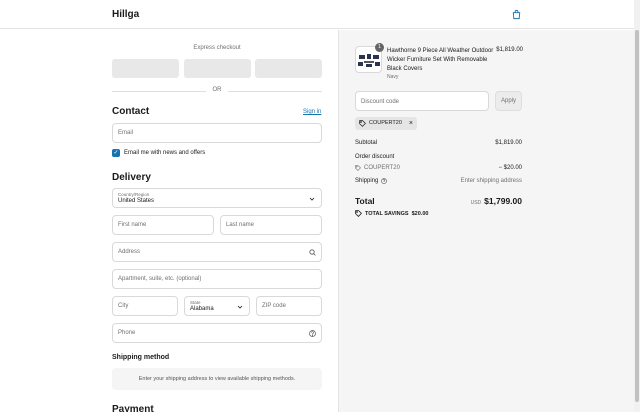 The image size is (640, 412). Describe the element at coordinates (136, 201) in the screenshot. I see `country-value: United States` at that location.